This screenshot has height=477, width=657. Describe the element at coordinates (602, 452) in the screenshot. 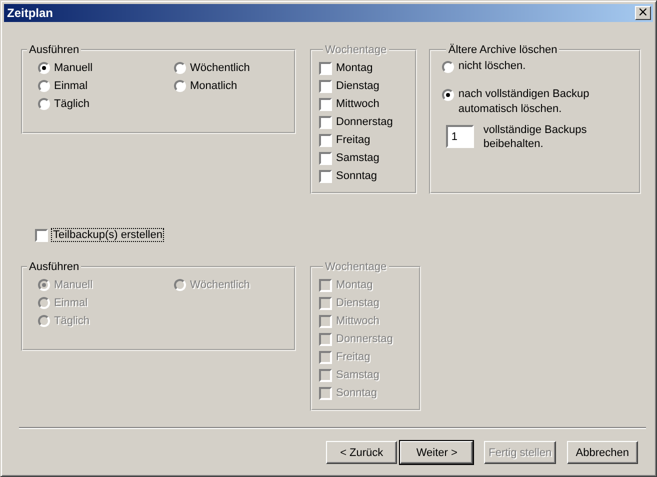

I see `dialog-button: Abbrechen` at that location.